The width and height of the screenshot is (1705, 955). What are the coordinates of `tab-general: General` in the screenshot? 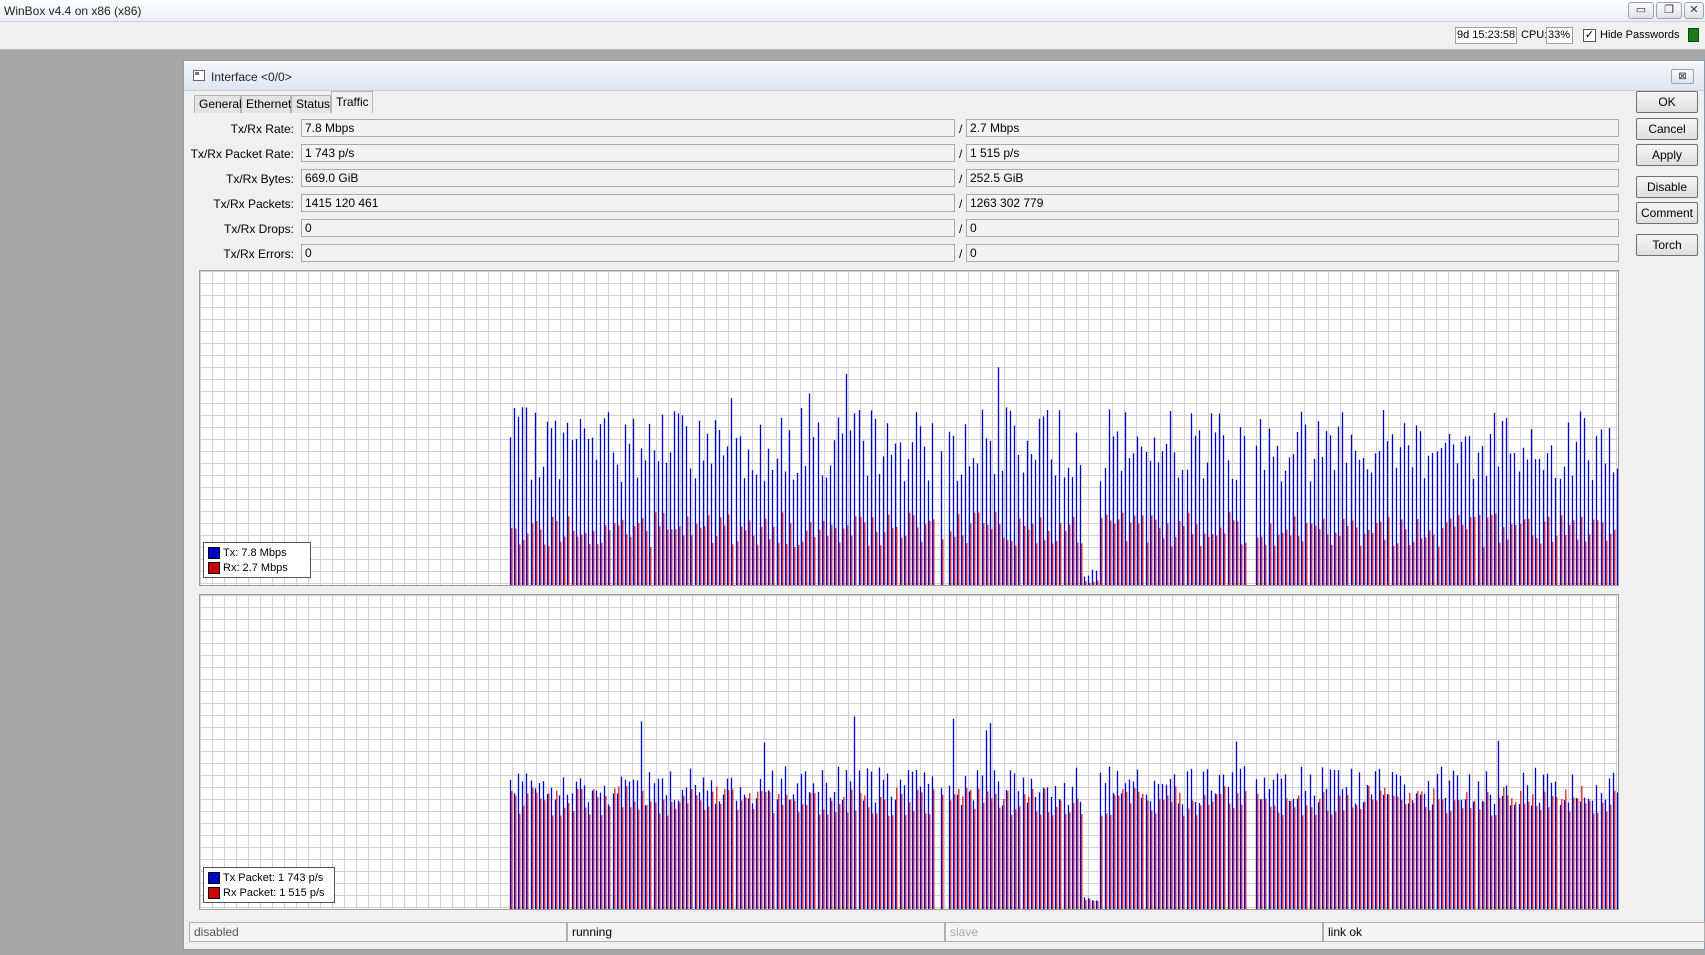 It's located at (218, 104).